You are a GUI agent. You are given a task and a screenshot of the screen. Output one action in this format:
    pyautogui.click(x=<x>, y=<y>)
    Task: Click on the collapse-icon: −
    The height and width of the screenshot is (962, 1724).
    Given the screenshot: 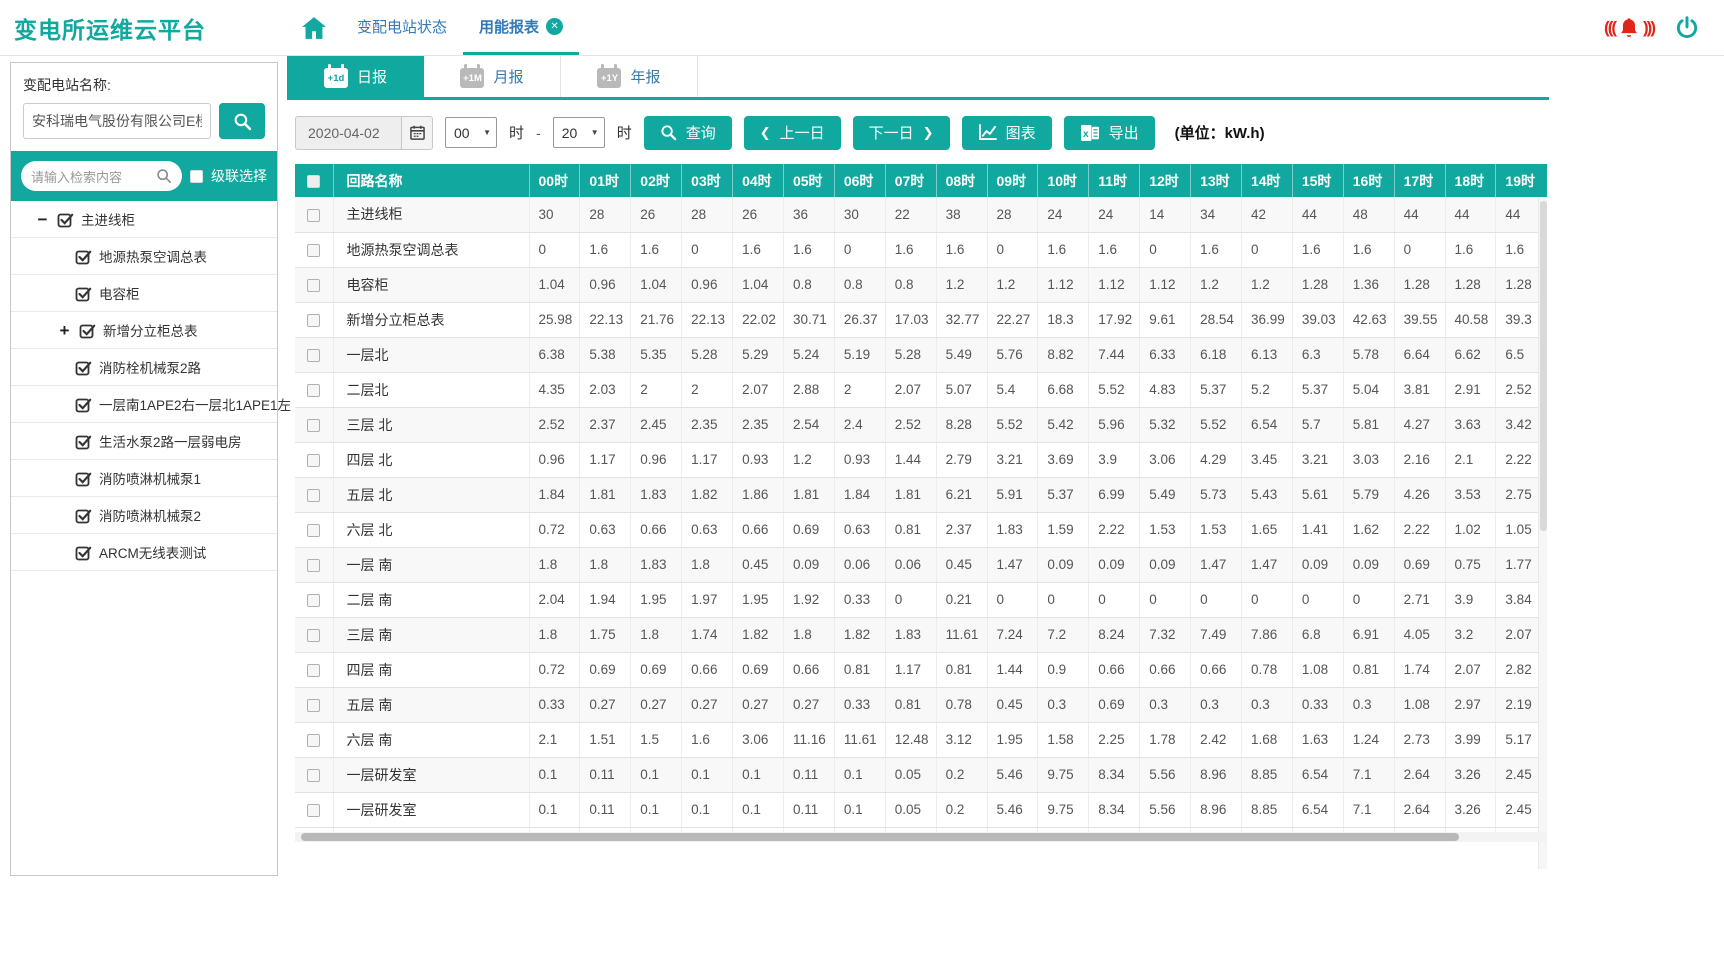 What is the action you would take?
    pyautogui.click(x=42, y=219)
    